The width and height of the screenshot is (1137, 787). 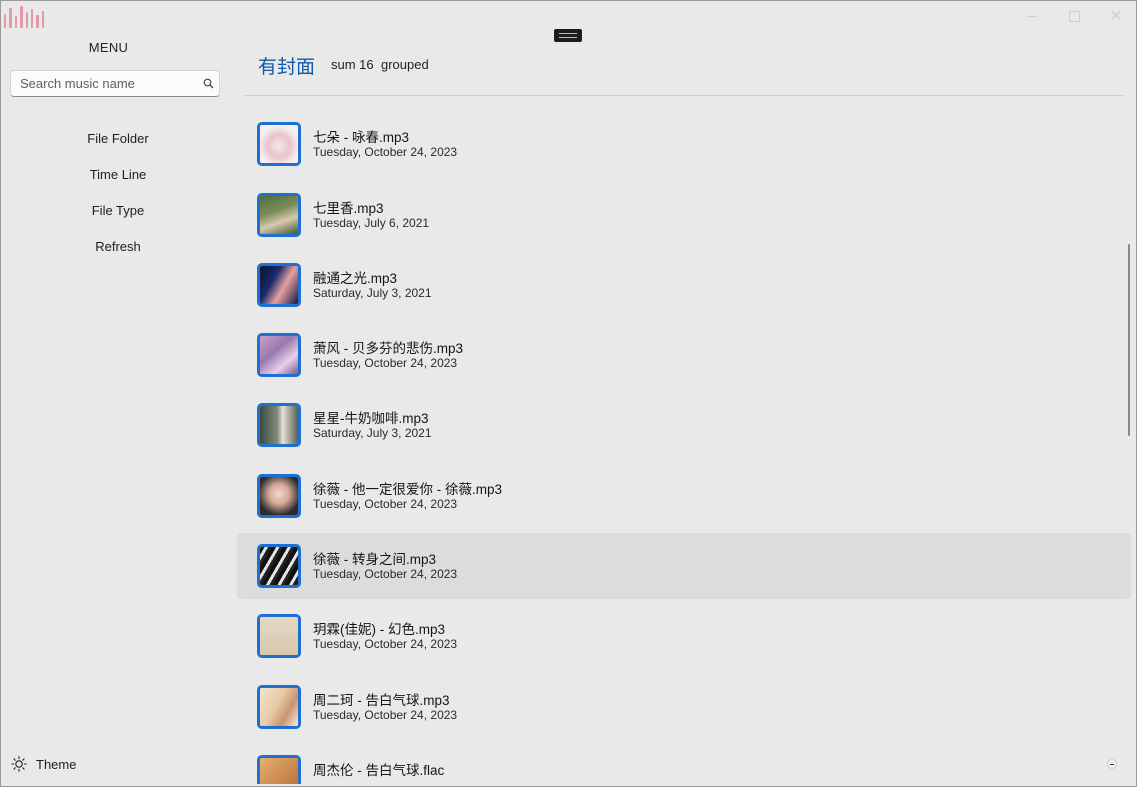 I want to click on song-row: 周杰伦 - 告白气球.flac, so click(x=684, y=764).